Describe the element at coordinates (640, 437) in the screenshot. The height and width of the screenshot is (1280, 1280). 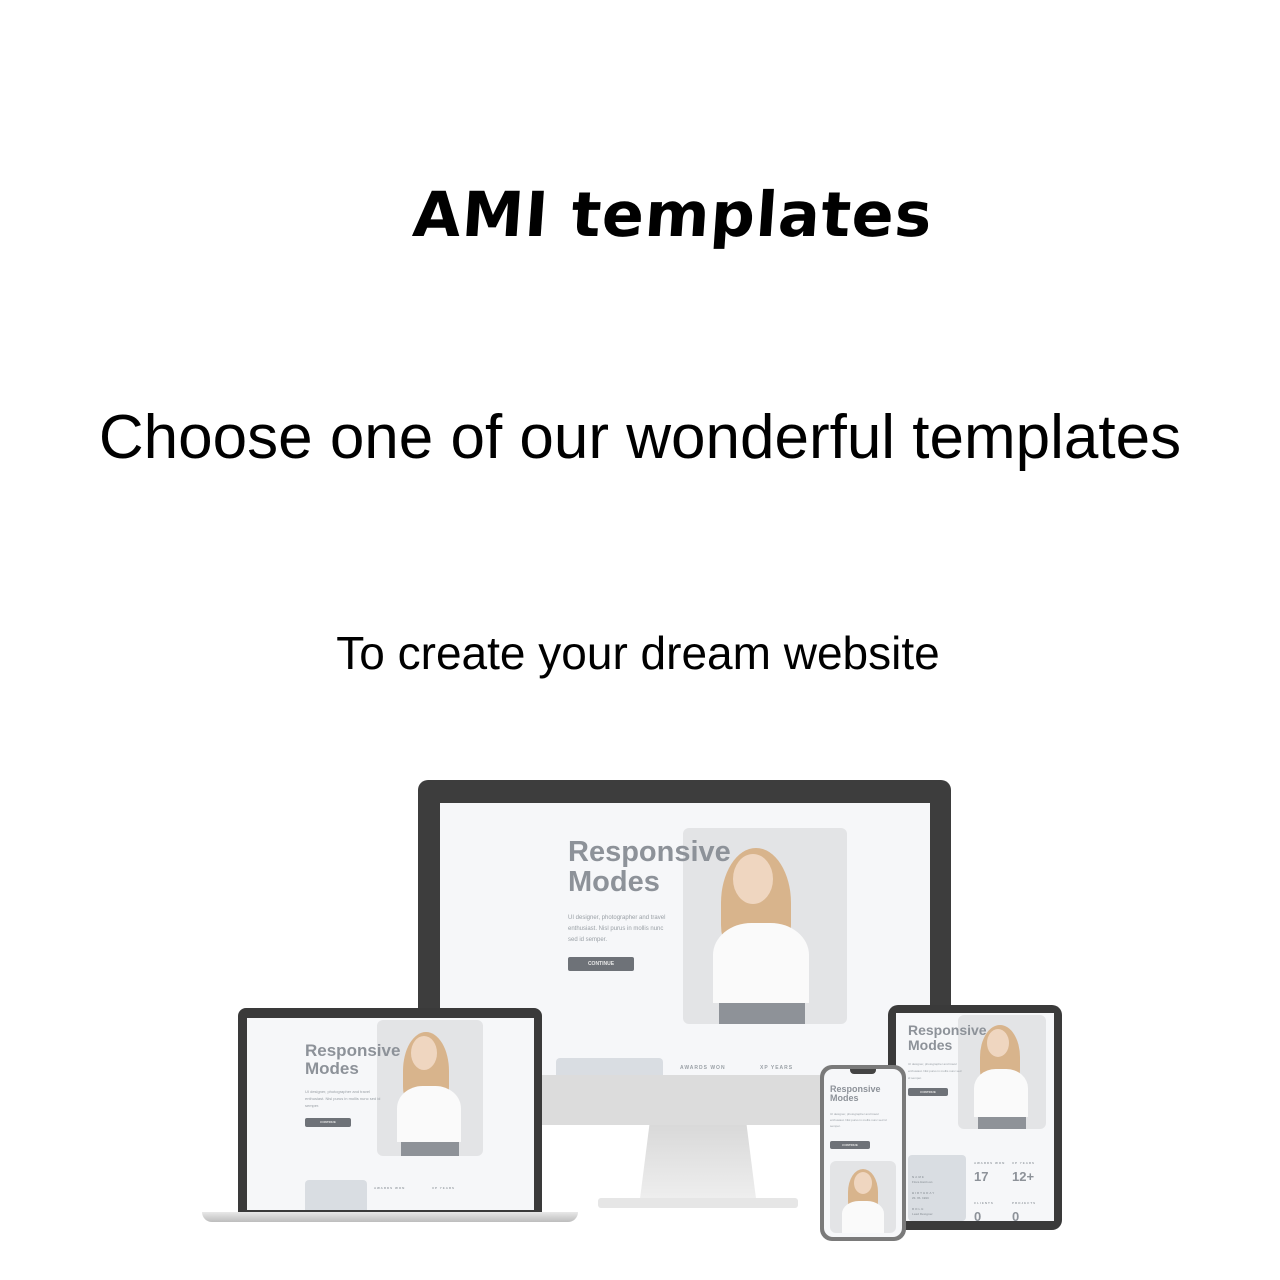
I see `subtitle: Choose one of our wonderful templates` at that location.